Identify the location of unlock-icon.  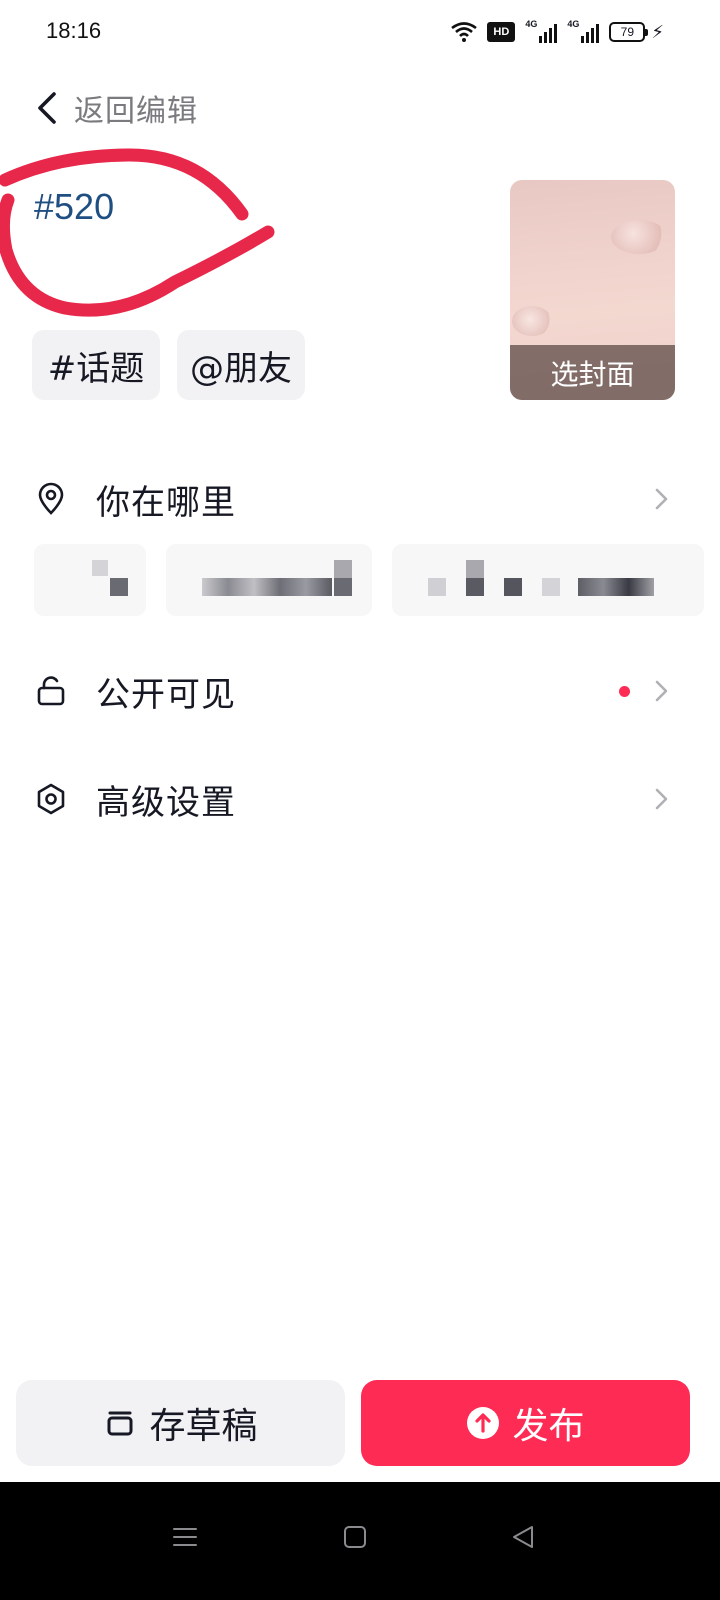
(51, 691).